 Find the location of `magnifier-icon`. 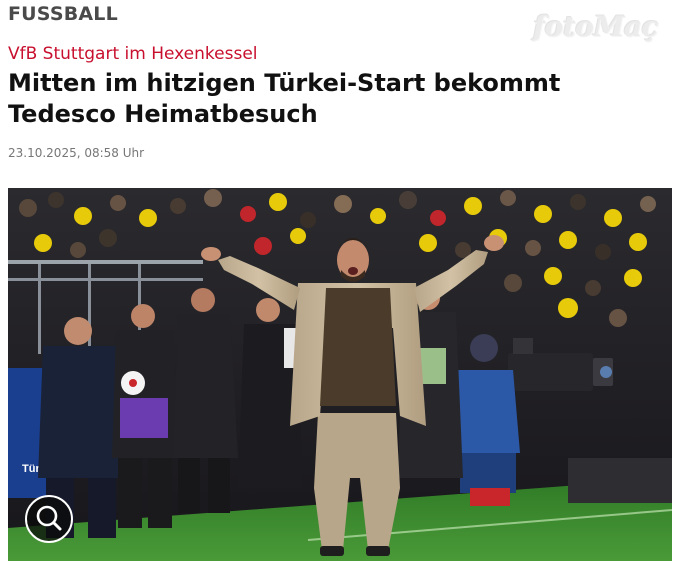

magnifier-icon is located at coordinates (49, 518).